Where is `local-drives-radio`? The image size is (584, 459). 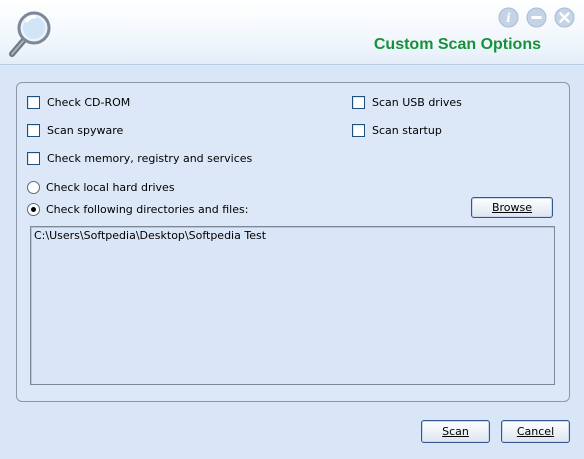
local-drives-radio is located at coordinates (33, 187).